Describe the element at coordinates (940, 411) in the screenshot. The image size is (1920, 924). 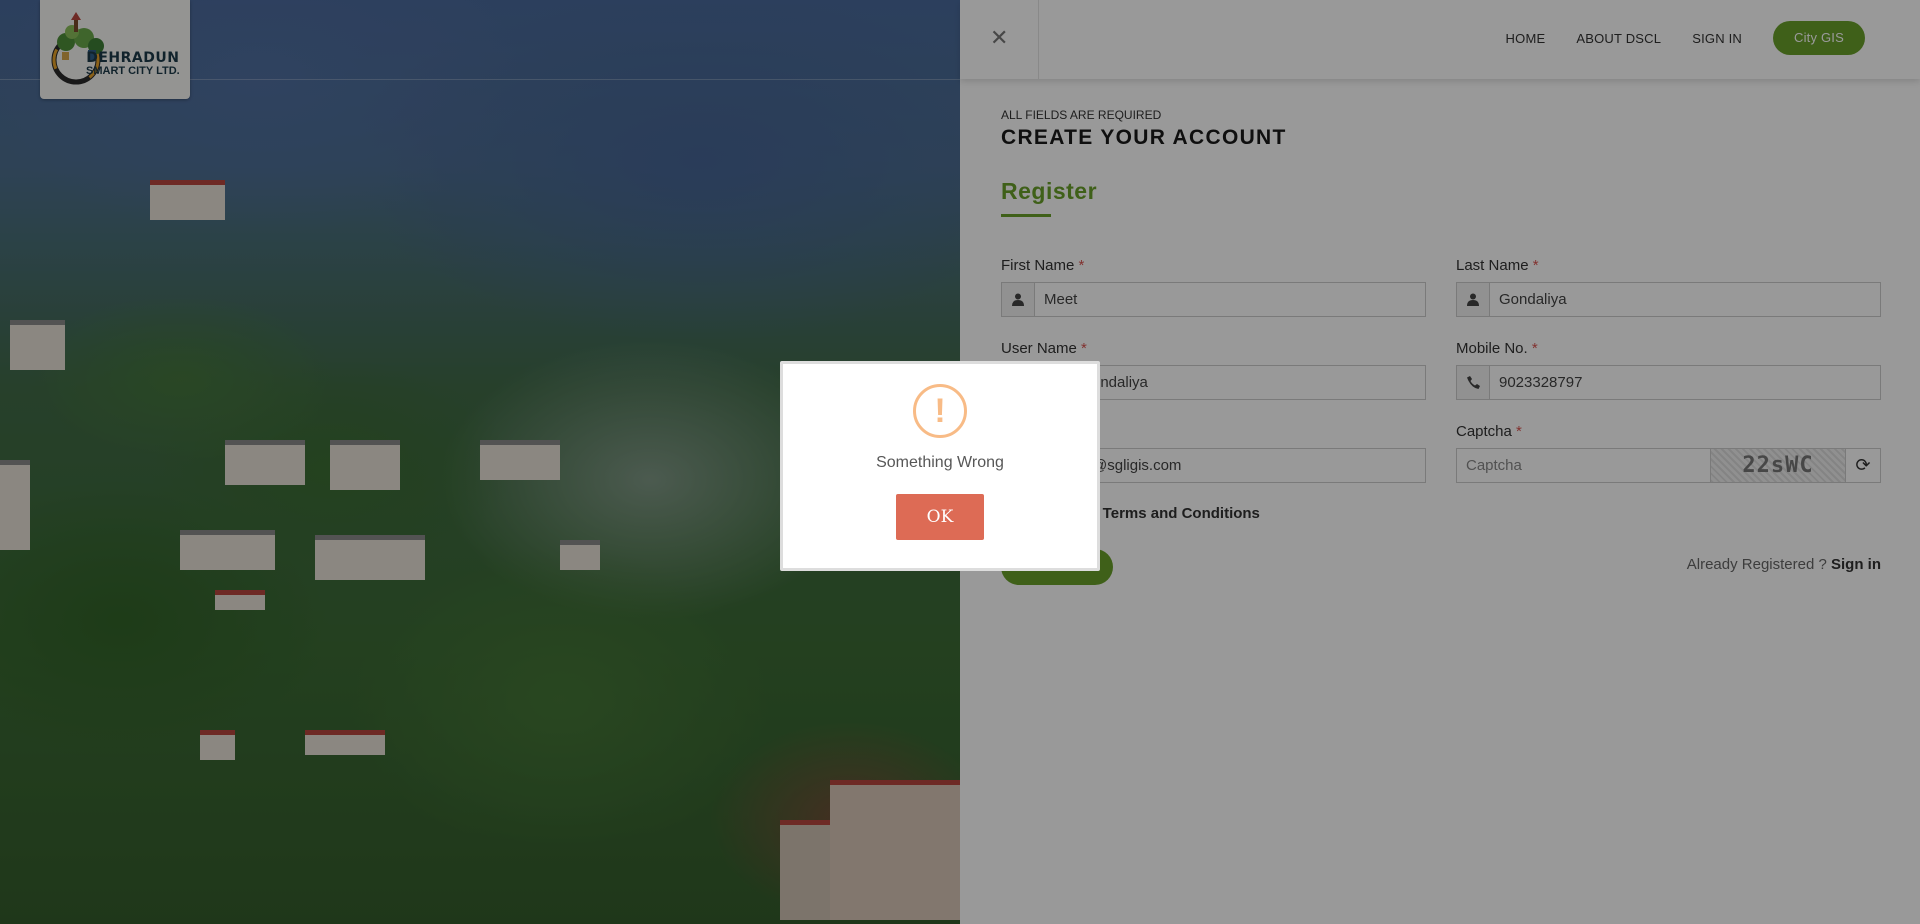
I see `warning-icon: !` at that location.